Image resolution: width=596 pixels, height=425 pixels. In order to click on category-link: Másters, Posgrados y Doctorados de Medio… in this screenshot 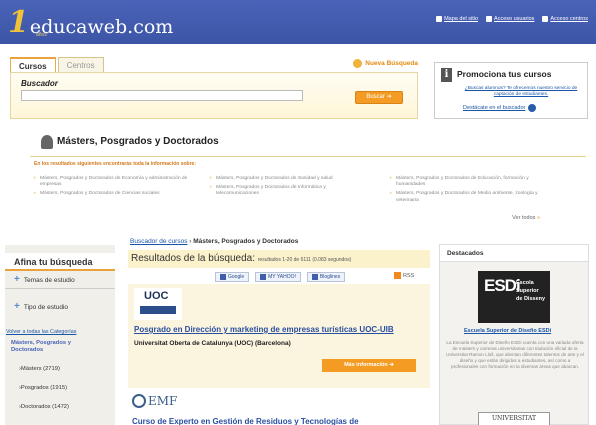, I will do `click(467, 197)`.